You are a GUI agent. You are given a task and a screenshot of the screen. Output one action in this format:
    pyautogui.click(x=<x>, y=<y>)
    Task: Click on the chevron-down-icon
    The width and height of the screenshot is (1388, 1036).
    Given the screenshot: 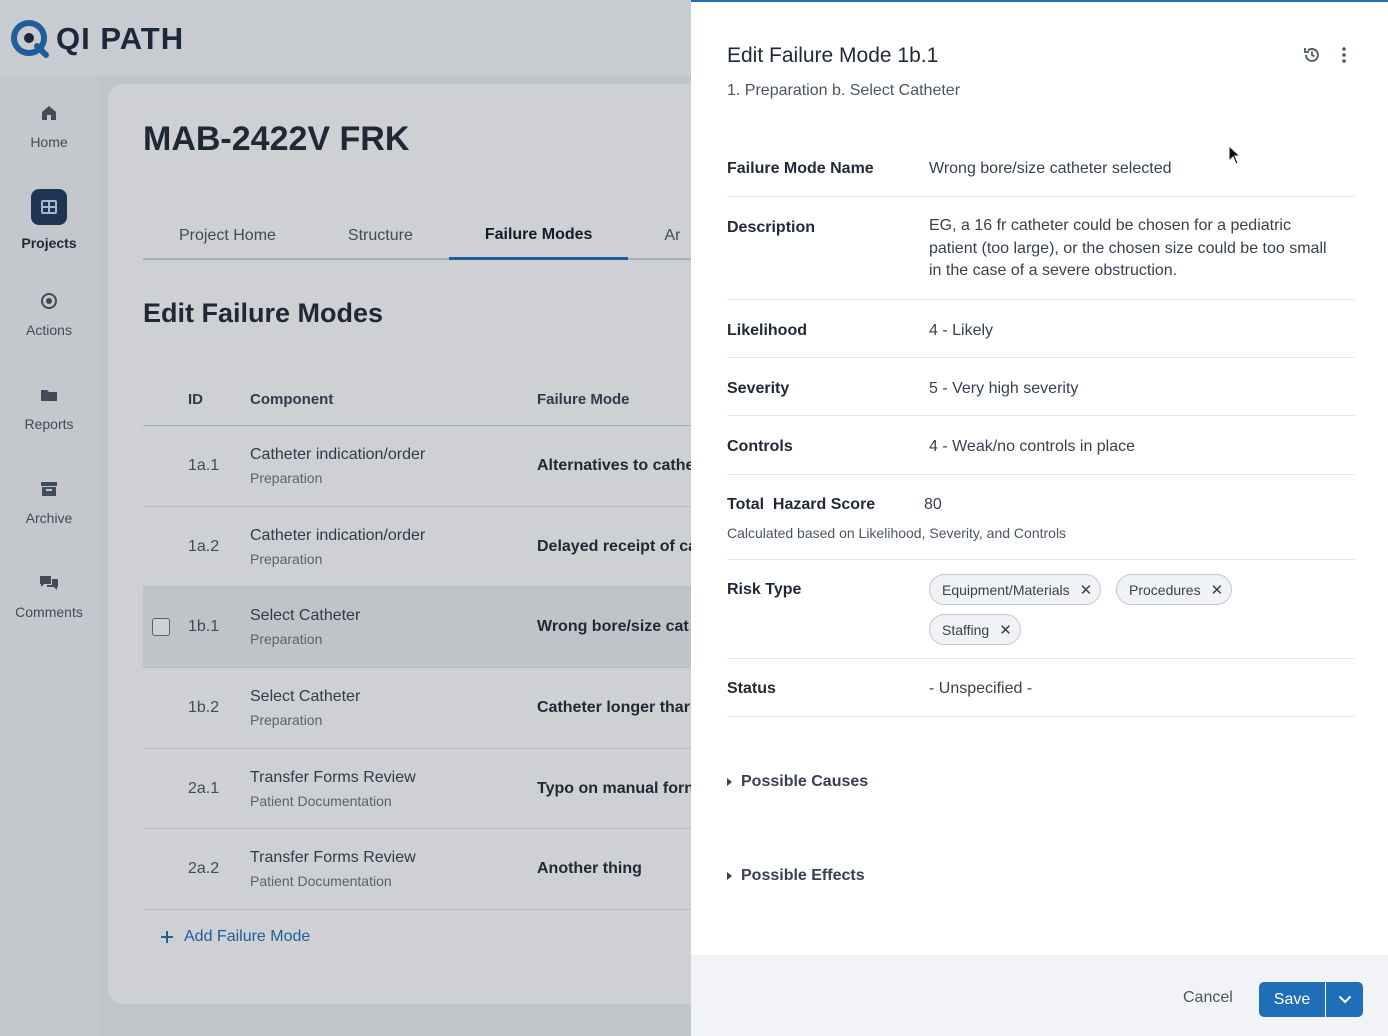 What is the action you would take?
    pyautogui.click(x=1344, y=999)
    